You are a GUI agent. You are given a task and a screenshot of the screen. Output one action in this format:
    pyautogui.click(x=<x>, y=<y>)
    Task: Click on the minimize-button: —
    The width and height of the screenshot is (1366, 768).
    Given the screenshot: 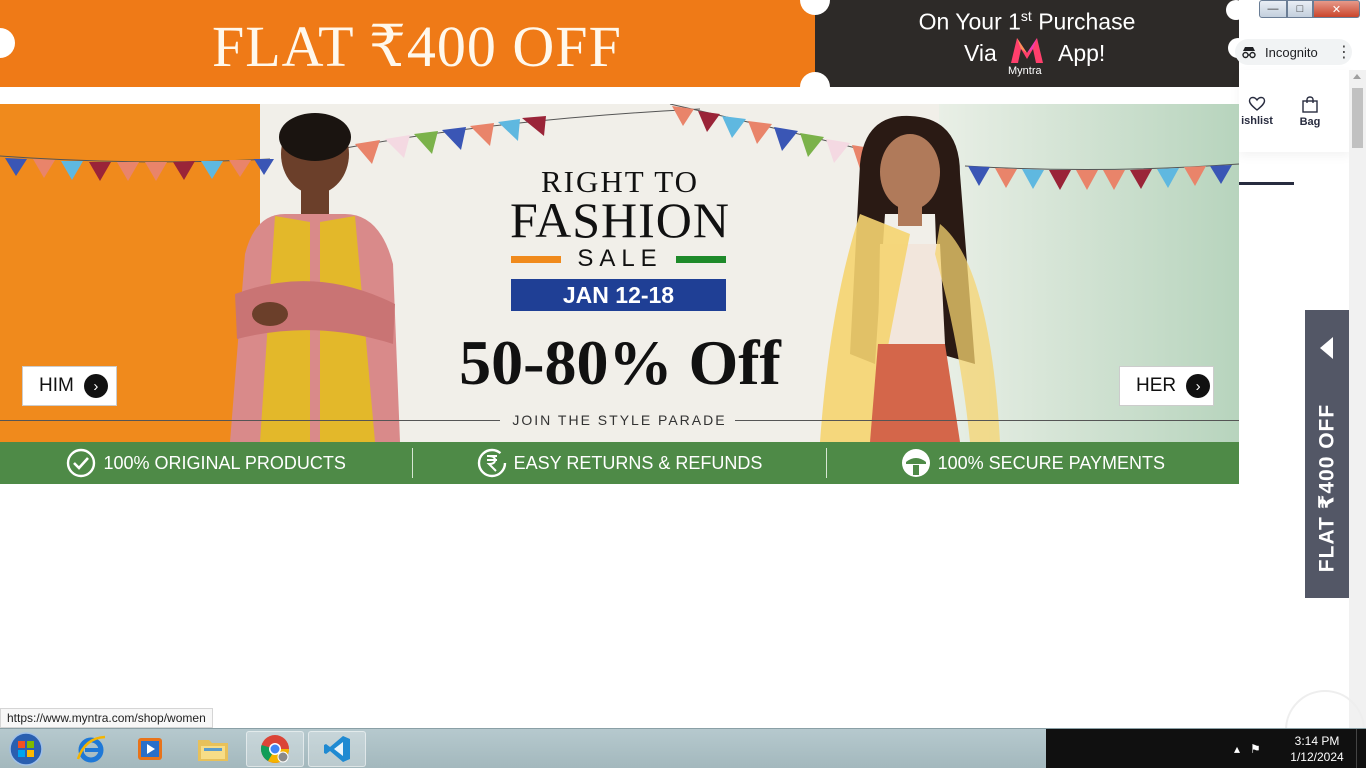 What is the action you would take?
    pyautogui.click(x=1273, y=9)
    